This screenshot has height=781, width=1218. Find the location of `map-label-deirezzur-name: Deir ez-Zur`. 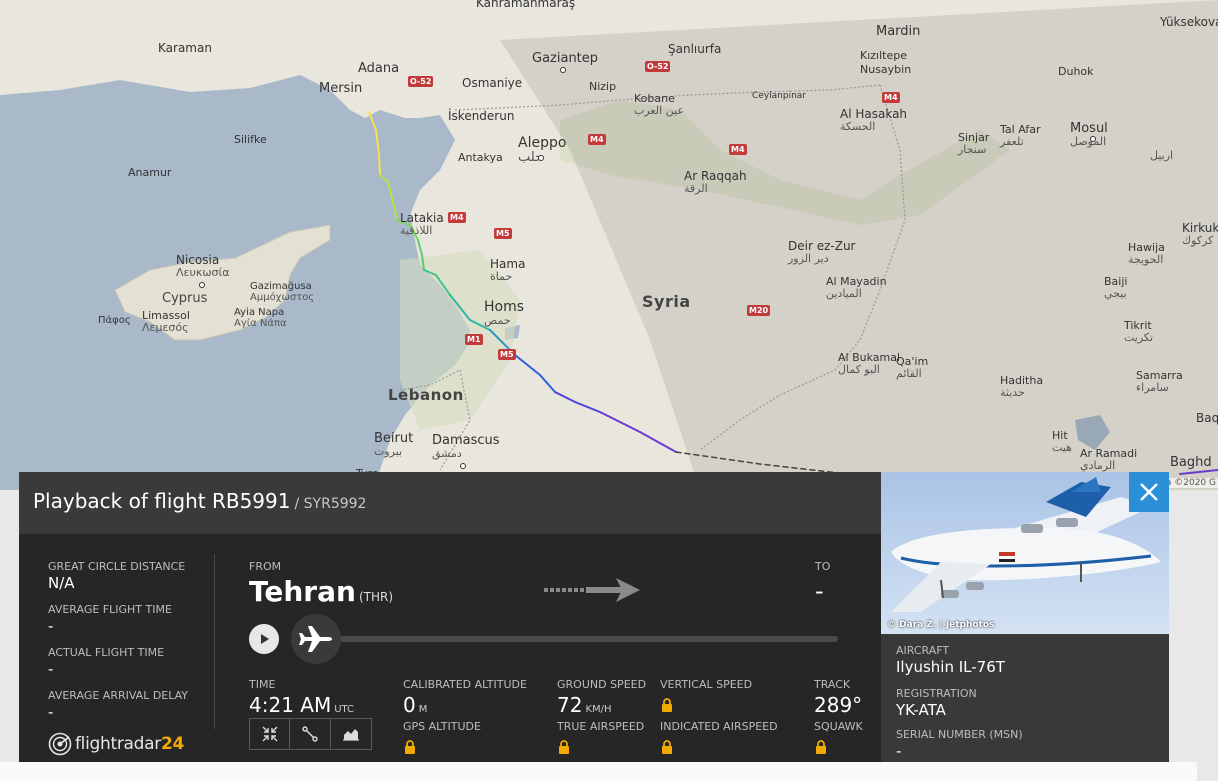

map-label-deirezzur-name: Deir ez-Zur is located at coordinates (822, 246).